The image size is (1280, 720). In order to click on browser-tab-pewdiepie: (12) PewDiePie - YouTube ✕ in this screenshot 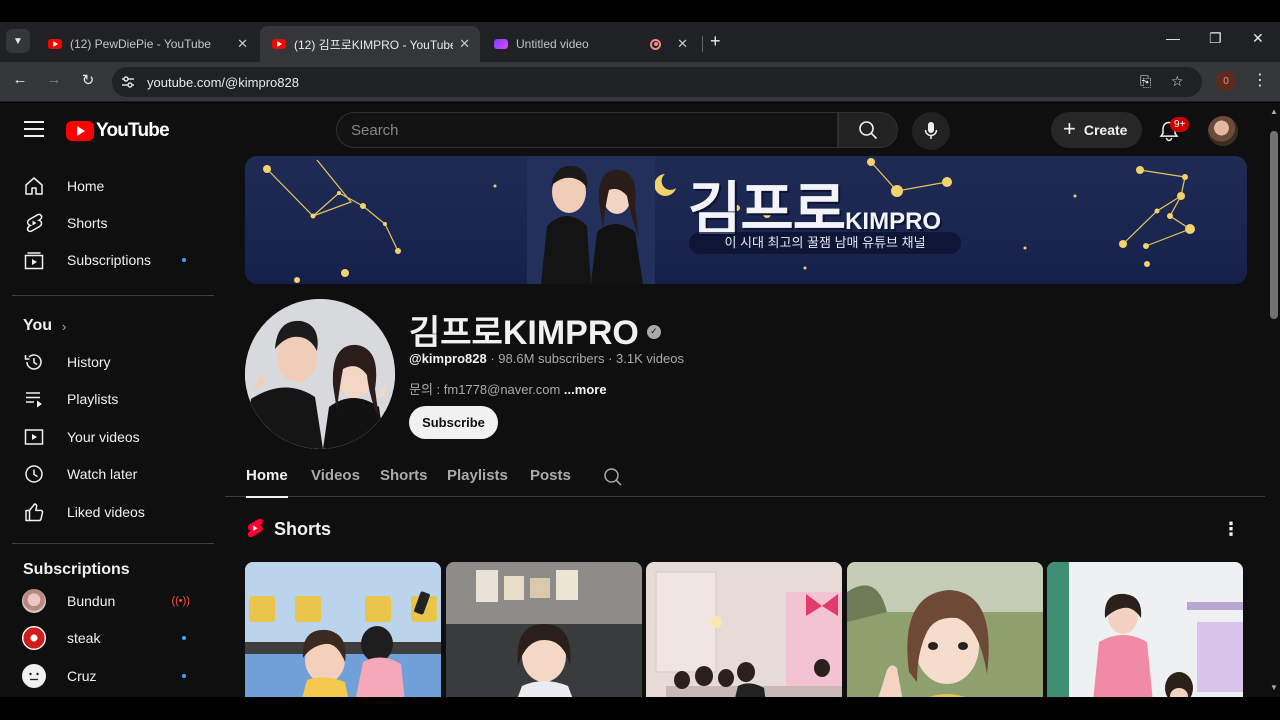, I will do `click(147, 44)`.